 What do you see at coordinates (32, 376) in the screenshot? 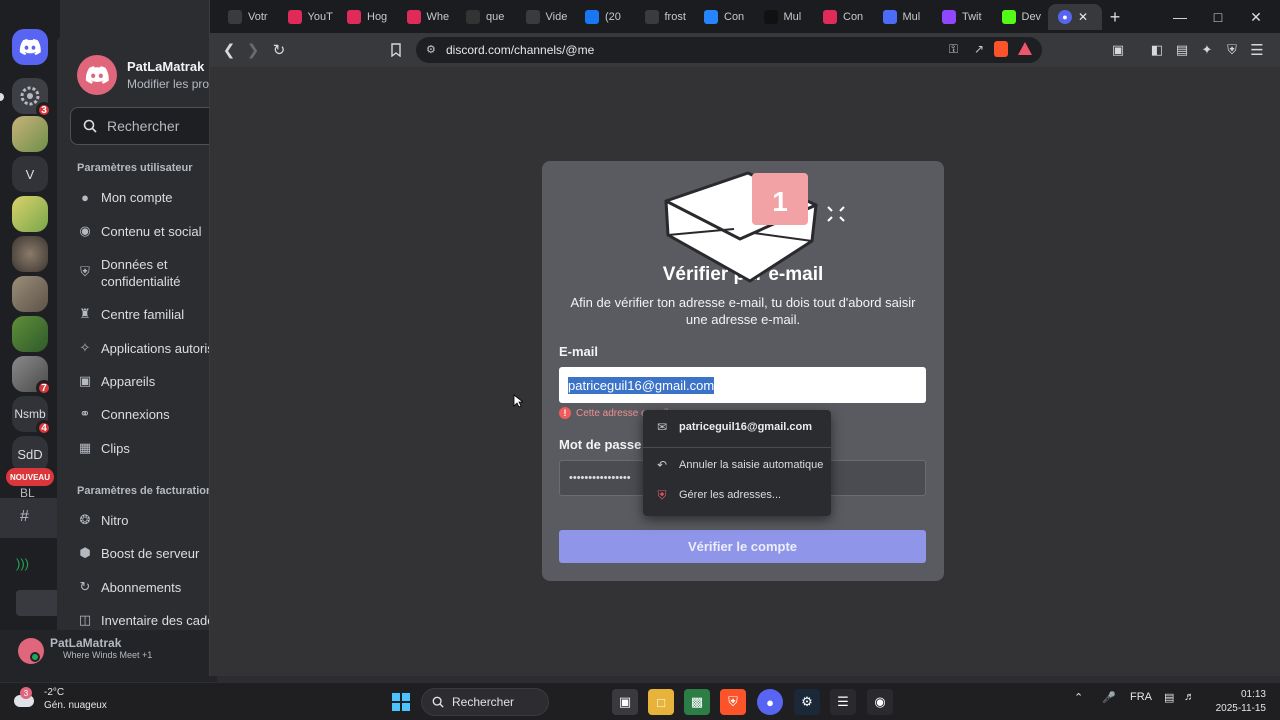
I see `server-icon: 7` at bounding box center [32, 376].